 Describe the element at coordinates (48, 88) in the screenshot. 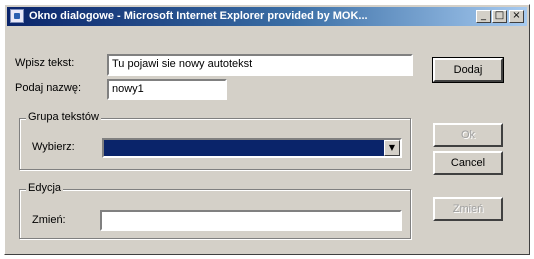

I see `name-label: Podaj nazwę:` at that location.